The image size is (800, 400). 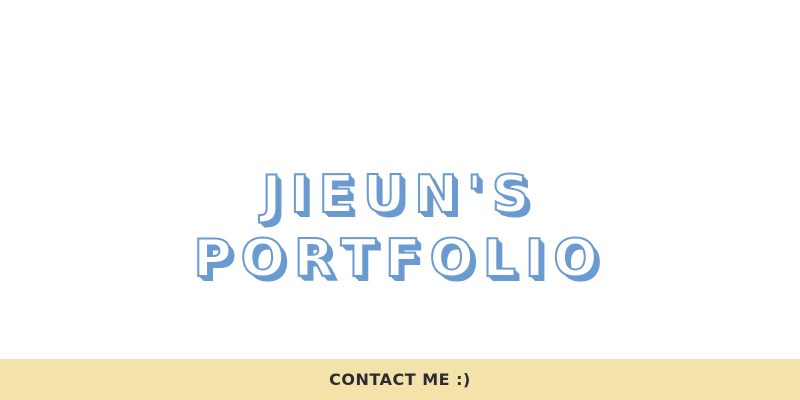 I want to click on hero-title-line-2: PORTFOLIO, so click(x=400, y=259).